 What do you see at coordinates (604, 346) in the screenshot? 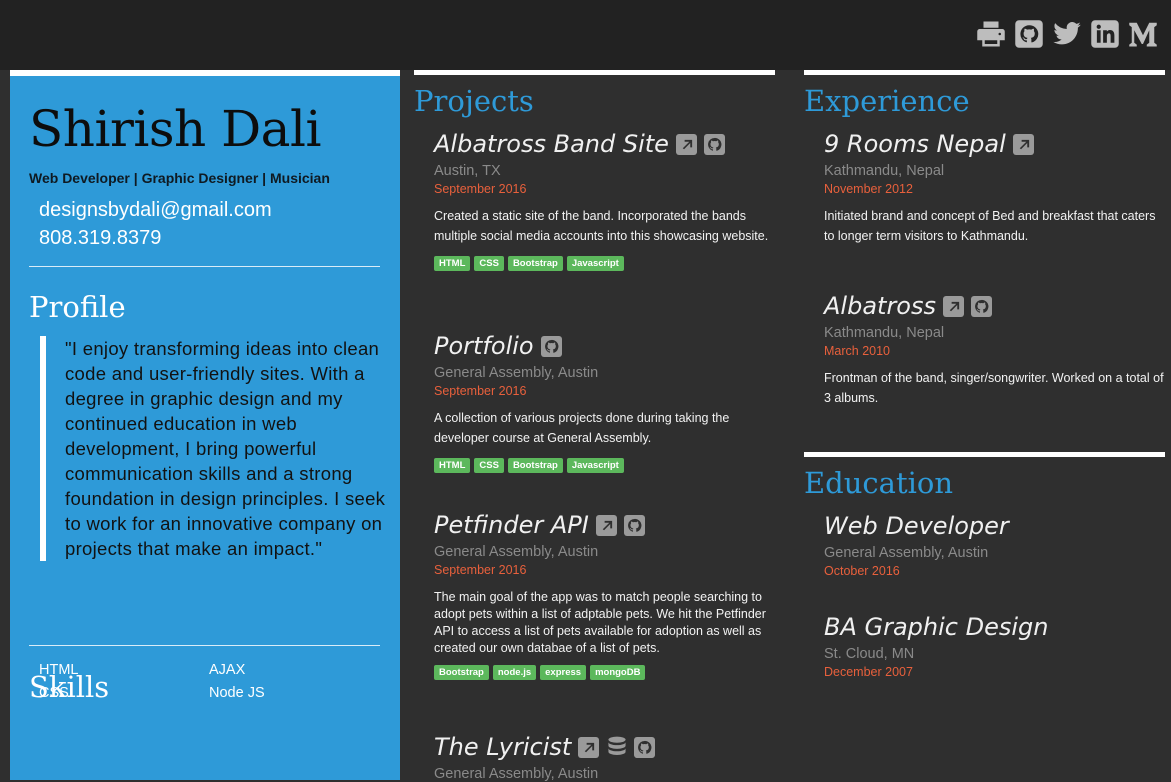
I see `project-title: Portfolio` at bounding box center [604, 346].